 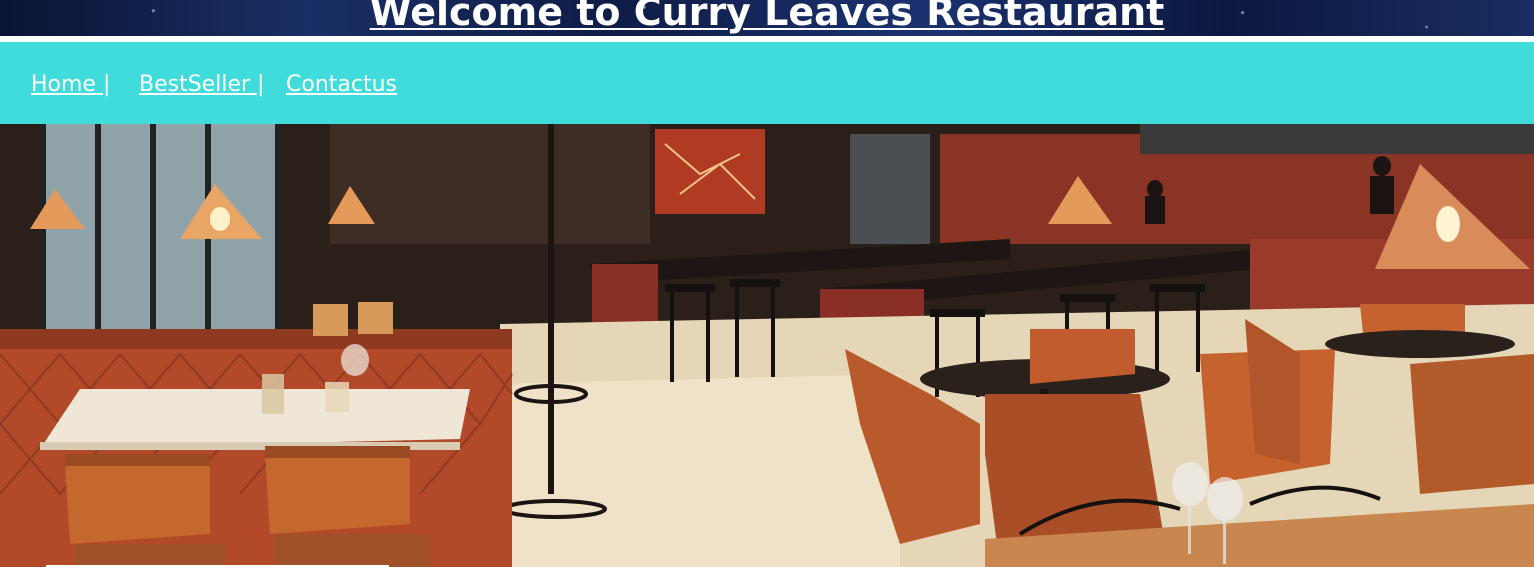 I want to click on nav-link-home: Home, so click(x=67, y=84).